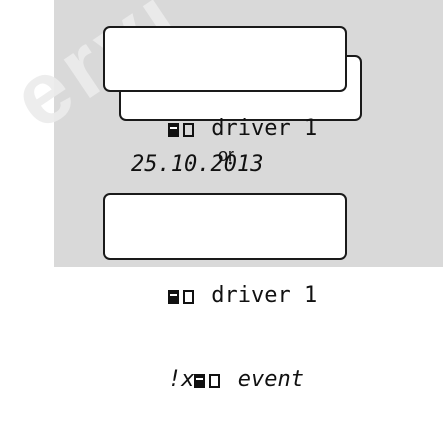 Image resolution: width=443 pixels, height=422 pixels. What do you see at coordinates (181, 379) in the screenshot?
I see `event-line-prefix: !x` at bounding box center [181, 379].